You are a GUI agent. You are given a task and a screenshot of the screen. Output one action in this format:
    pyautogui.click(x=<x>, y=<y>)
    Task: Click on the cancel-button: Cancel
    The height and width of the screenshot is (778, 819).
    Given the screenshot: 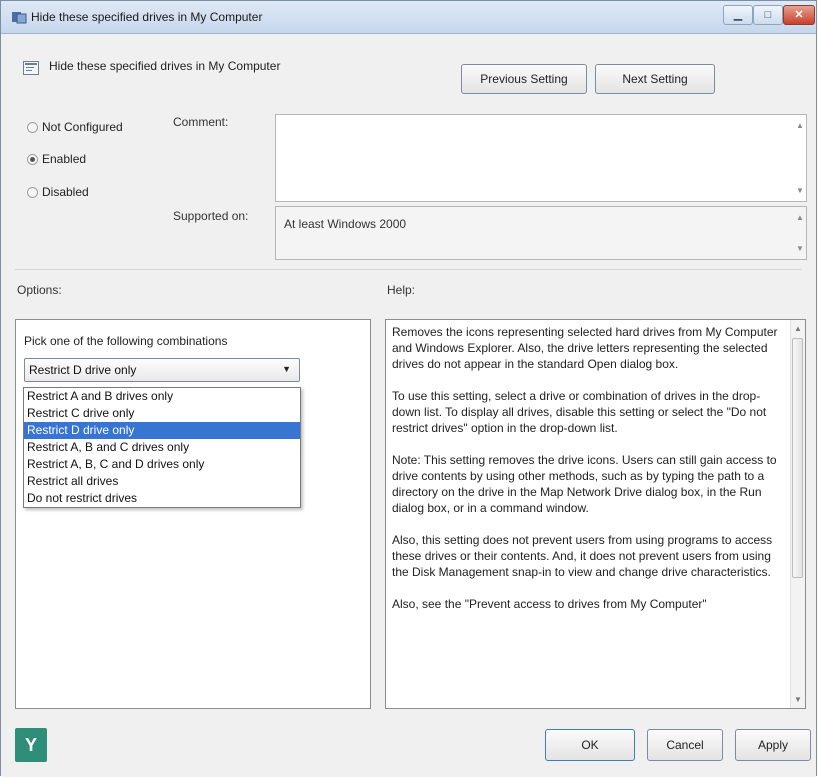 What is the action you would take?
    pyautogui.click(x=685, y=745)
    